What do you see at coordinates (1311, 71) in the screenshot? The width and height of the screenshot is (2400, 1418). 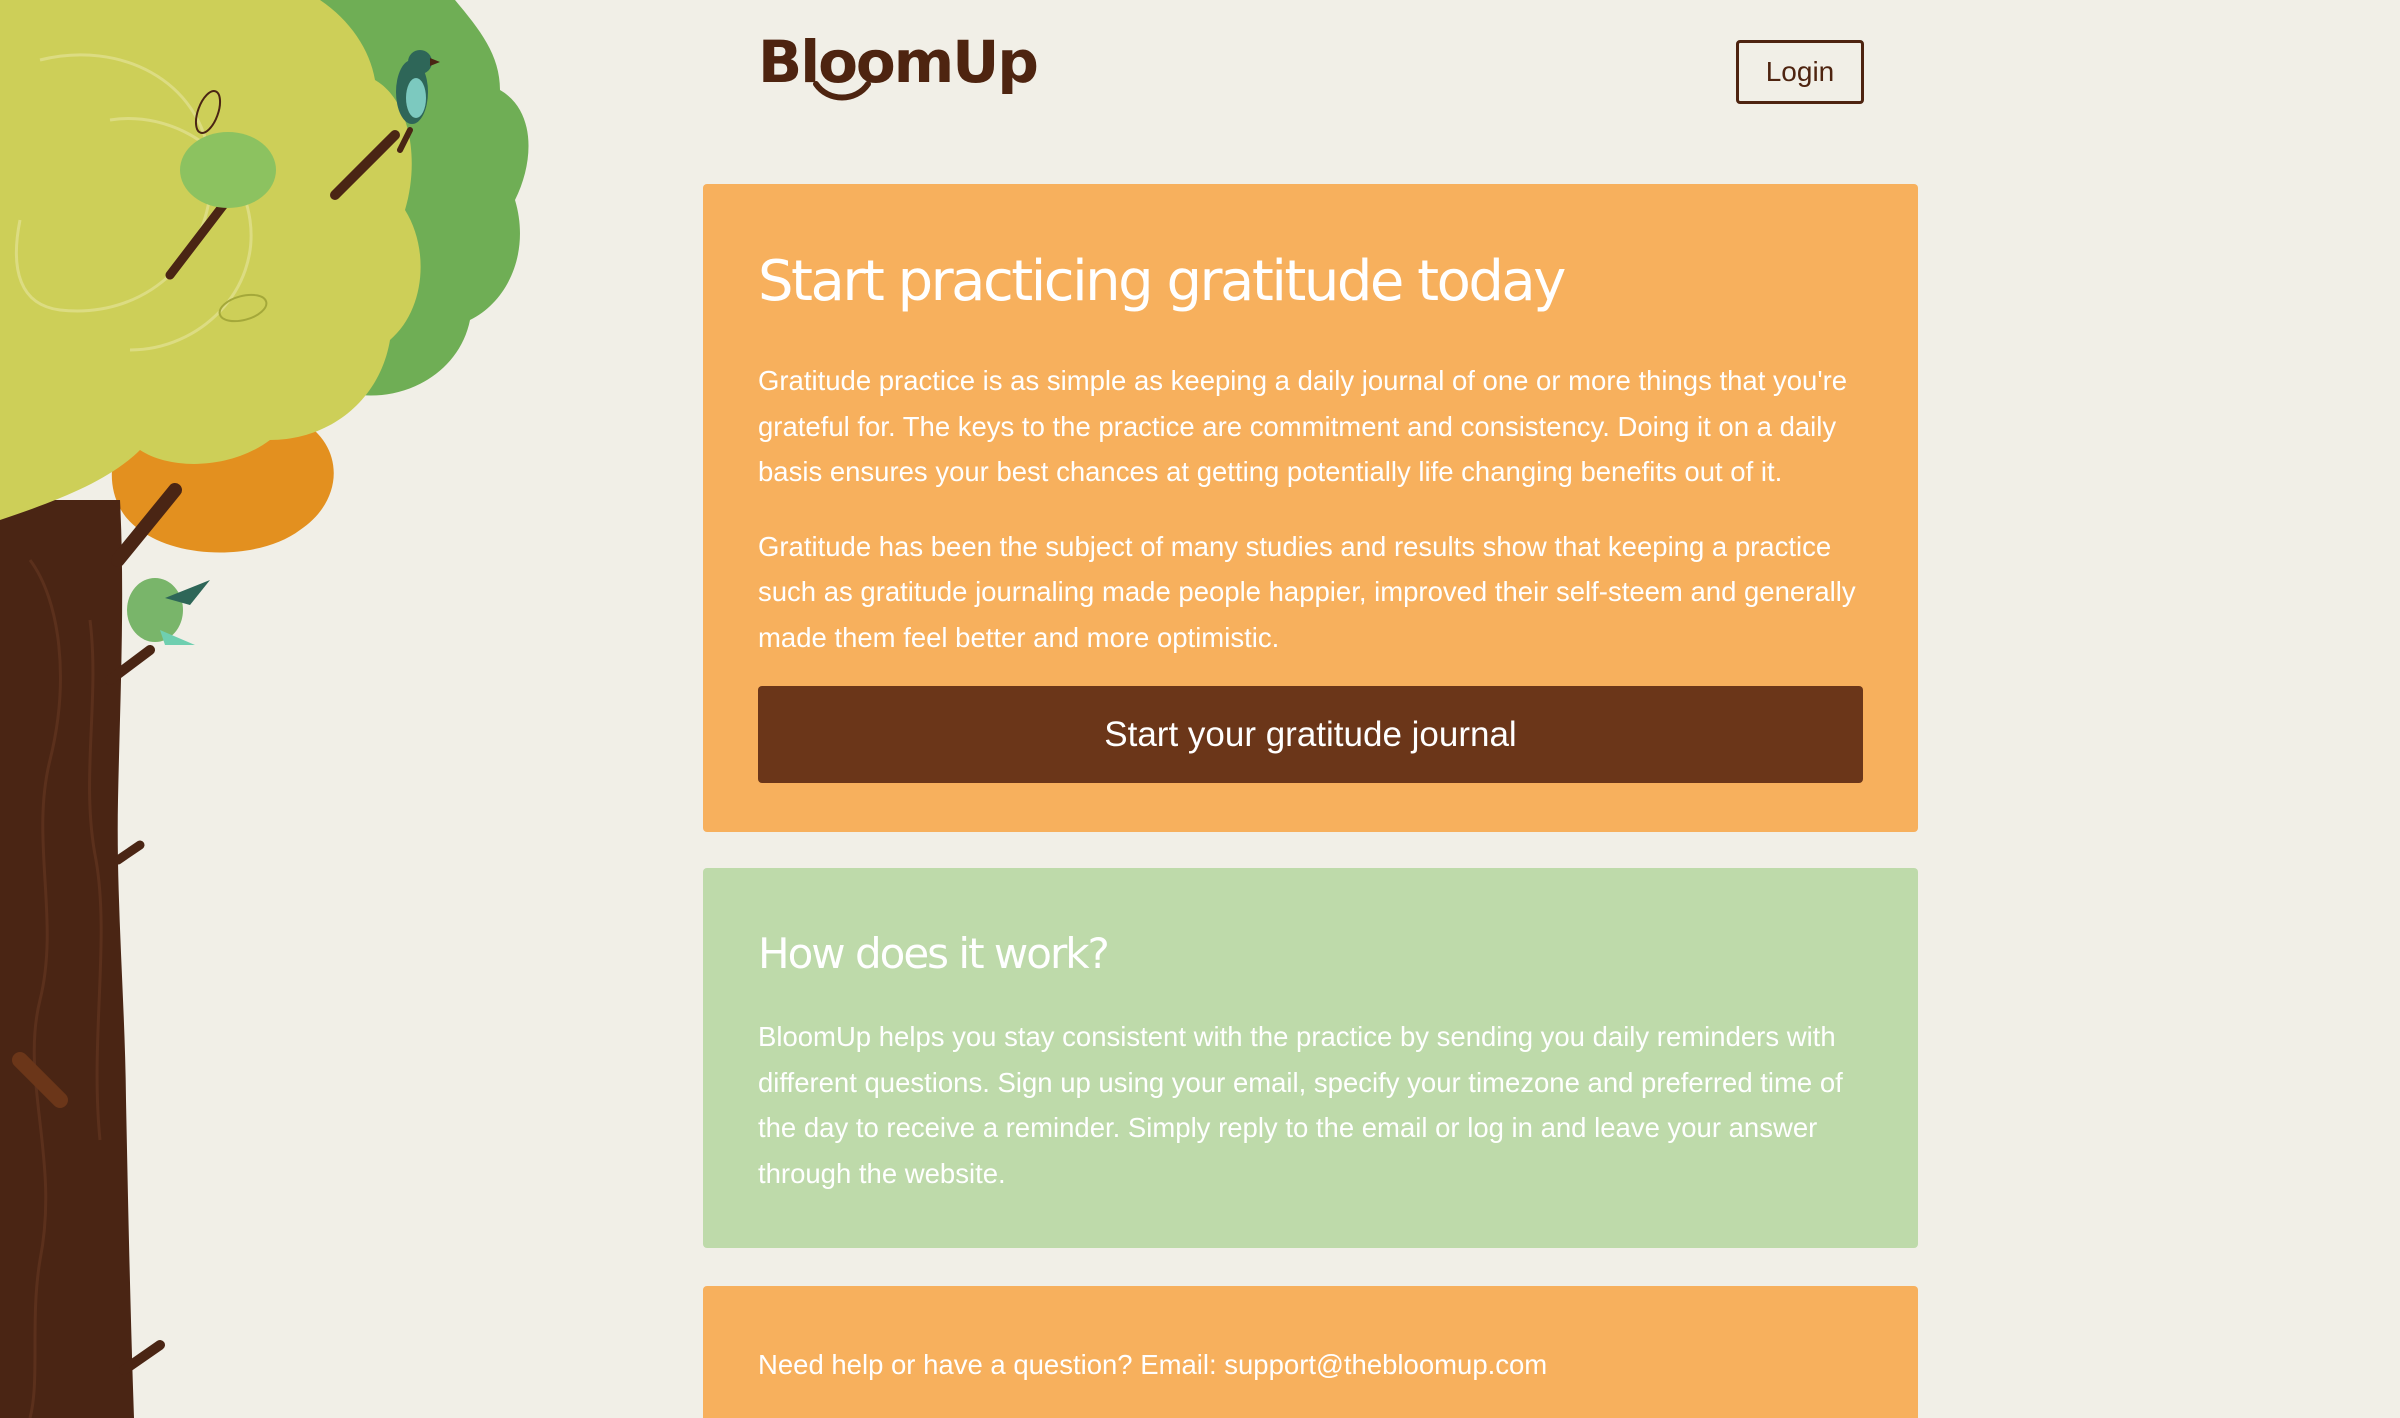 I see `site-header: BloomUp Login` at bounding box center [1311, 71].